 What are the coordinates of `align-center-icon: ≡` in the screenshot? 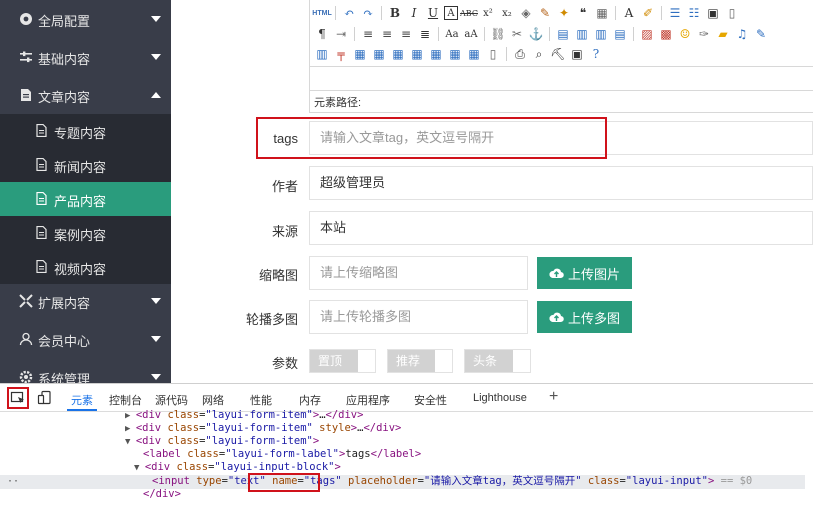 It's located at (387, 34).